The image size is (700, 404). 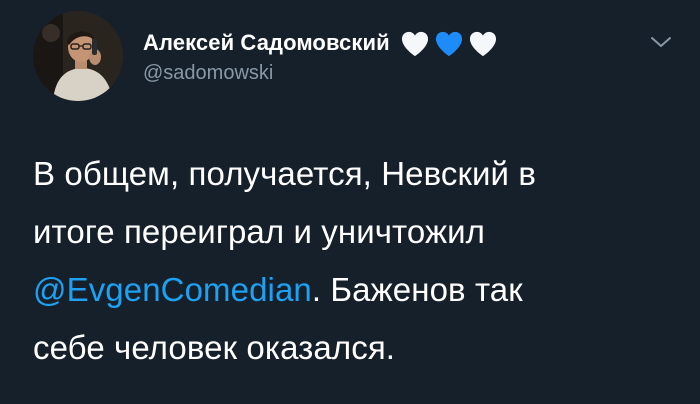 I want to click on blue-heart-icon, so click(x=448, y=43).